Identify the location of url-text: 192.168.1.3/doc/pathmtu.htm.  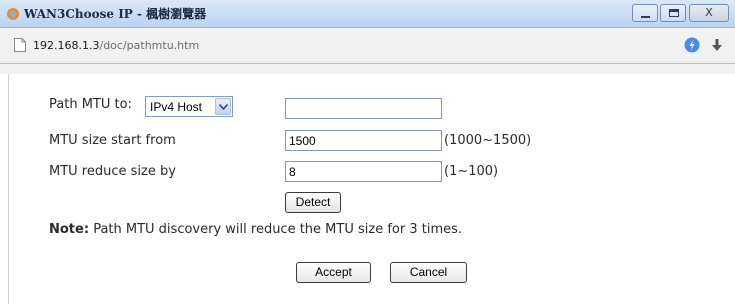
(116, 45).